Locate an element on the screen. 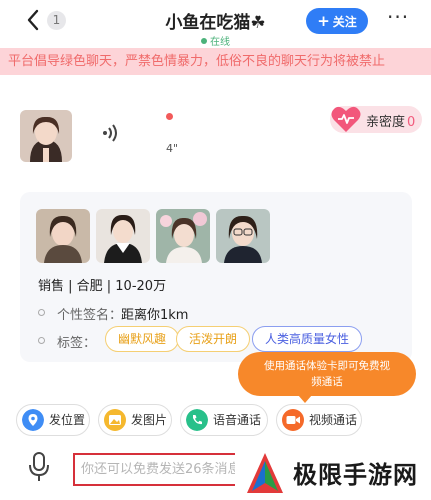  voice-unread-dot is located at coordinates (169, 116).